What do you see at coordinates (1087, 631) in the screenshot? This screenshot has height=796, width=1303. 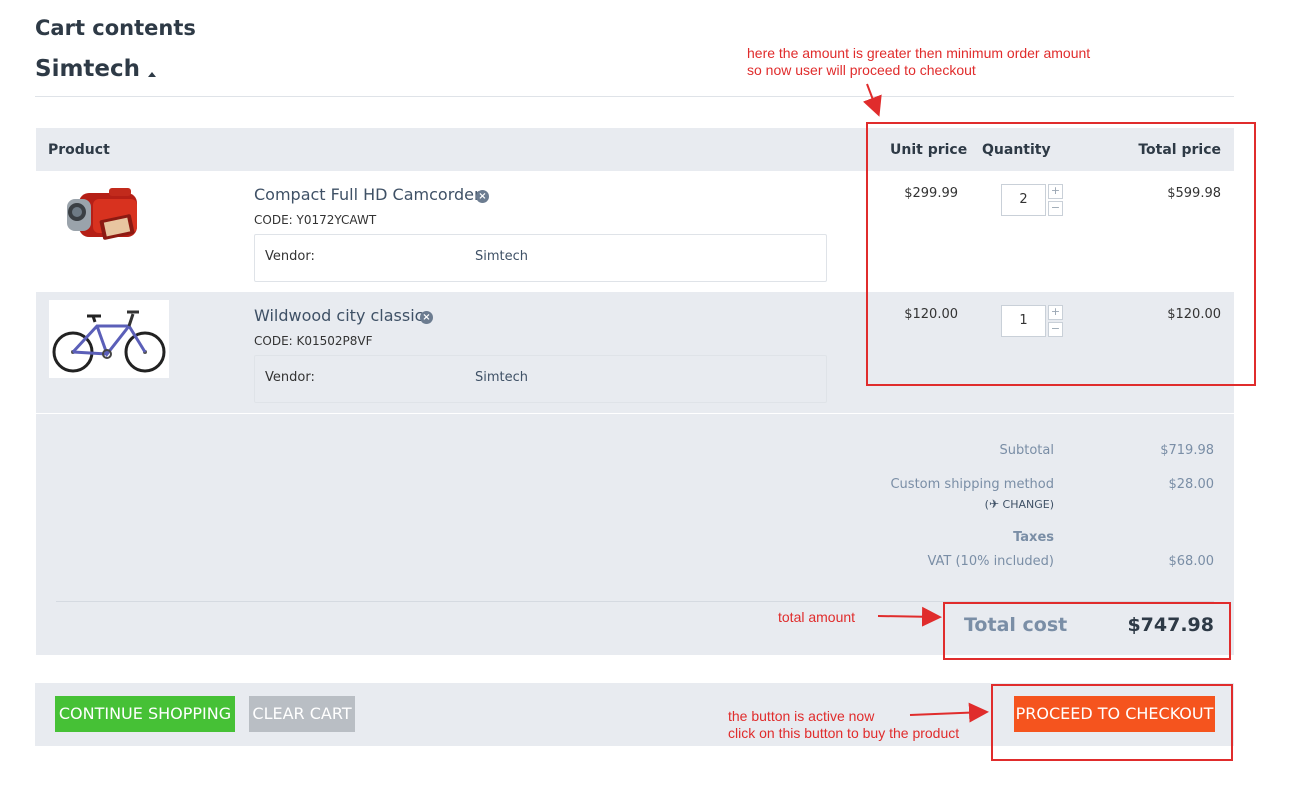 I see `highlight-box-total` at bounding box center [1087, 631].